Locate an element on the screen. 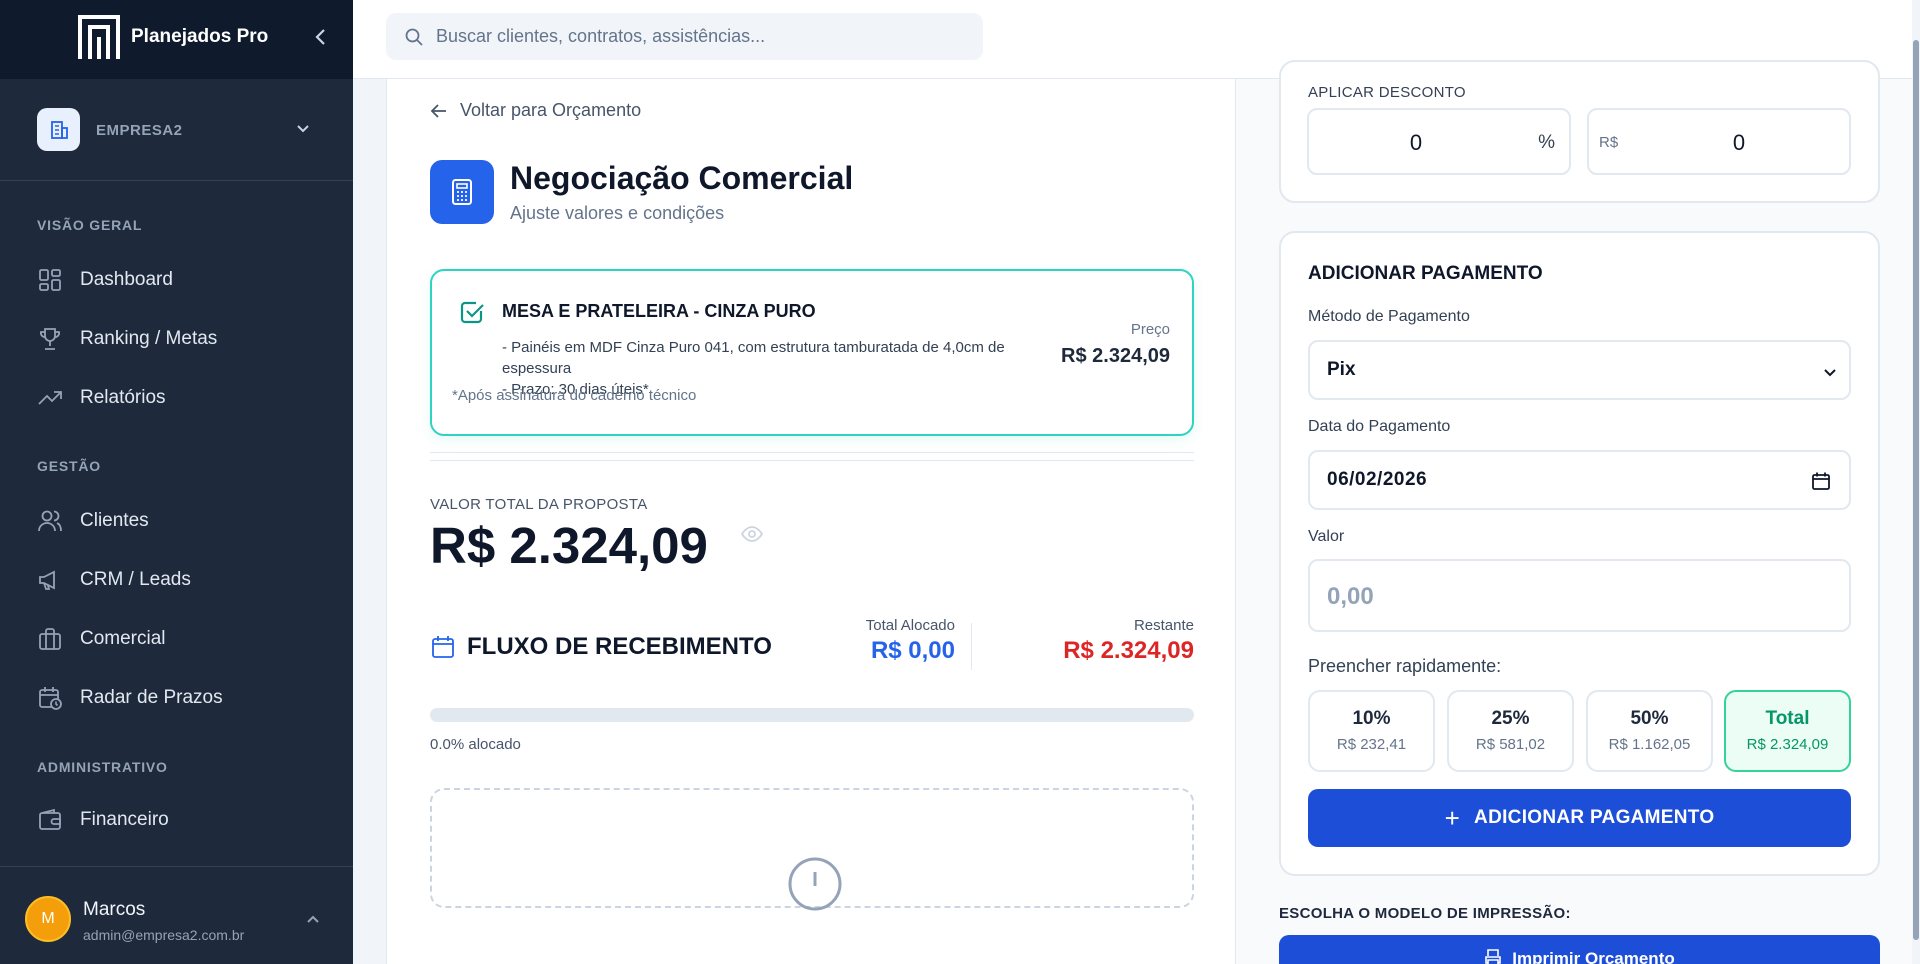 The height and width of the screenshot is (964, 1920). quick-fill-total-button: Total R$ 2.324,09 is located at coordinates (1787, 731).